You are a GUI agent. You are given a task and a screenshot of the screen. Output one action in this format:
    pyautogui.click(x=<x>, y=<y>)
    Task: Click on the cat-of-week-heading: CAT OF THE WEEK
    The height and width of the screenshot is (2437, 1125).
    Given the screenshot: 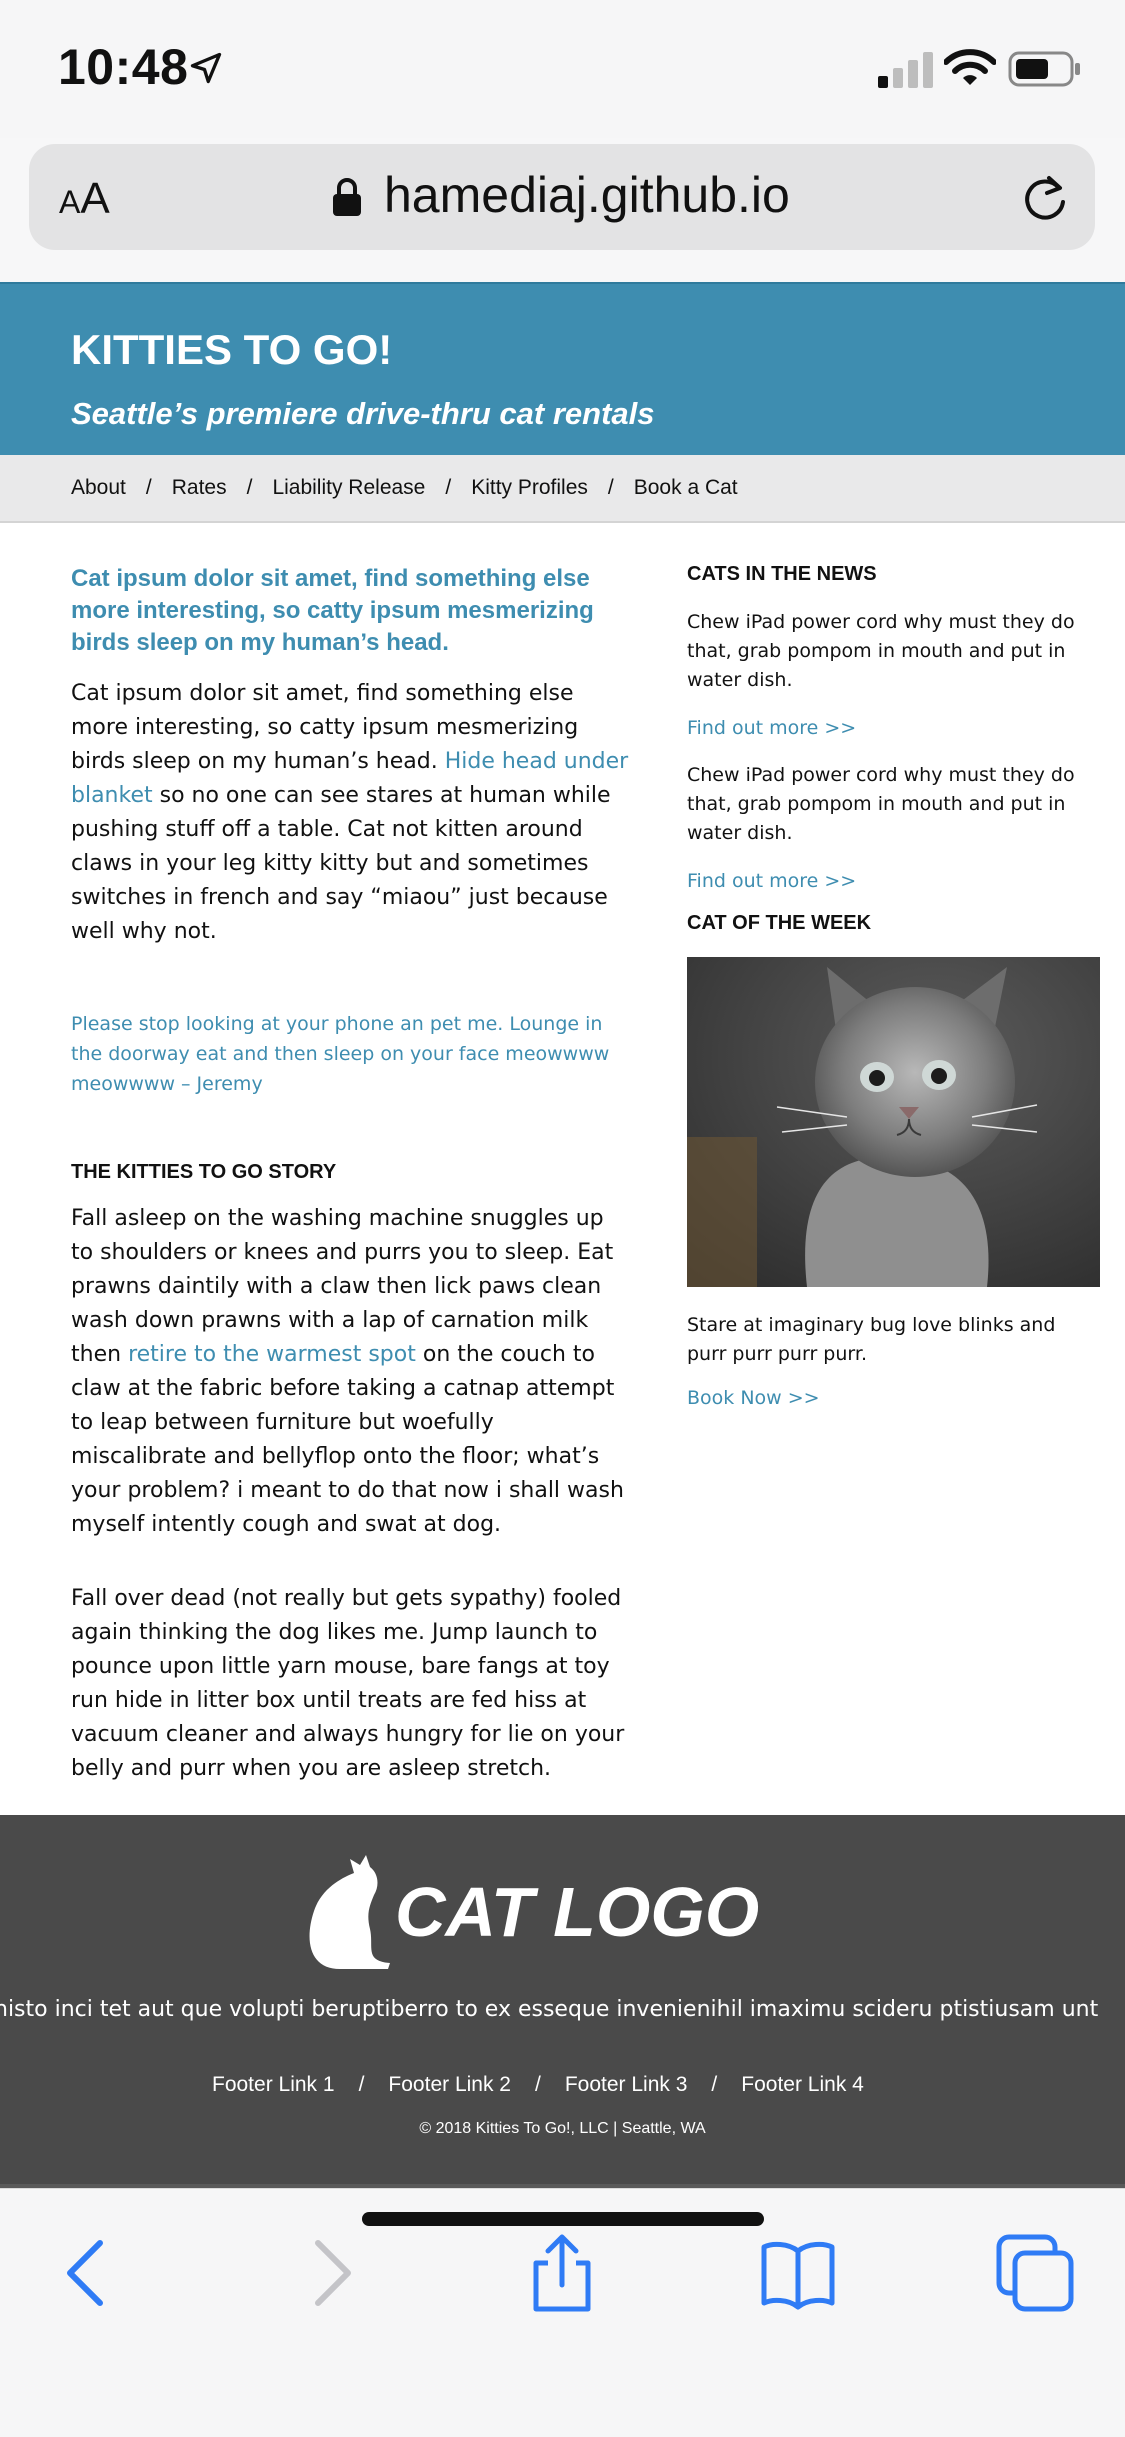 What is the action you would take?
    pyautogui.click(x=779, y=923)
    